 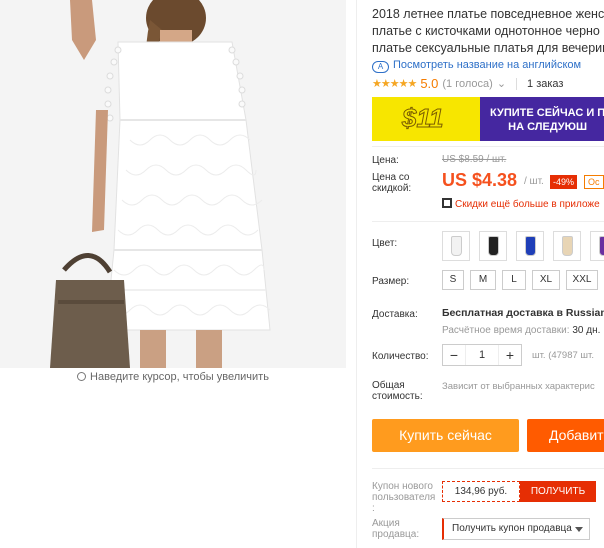 What do you see at coordinates (392, 183) in the screenshot?
I see `discount-price-label: Цена со скидкой:` at bounding box center [392, 183].